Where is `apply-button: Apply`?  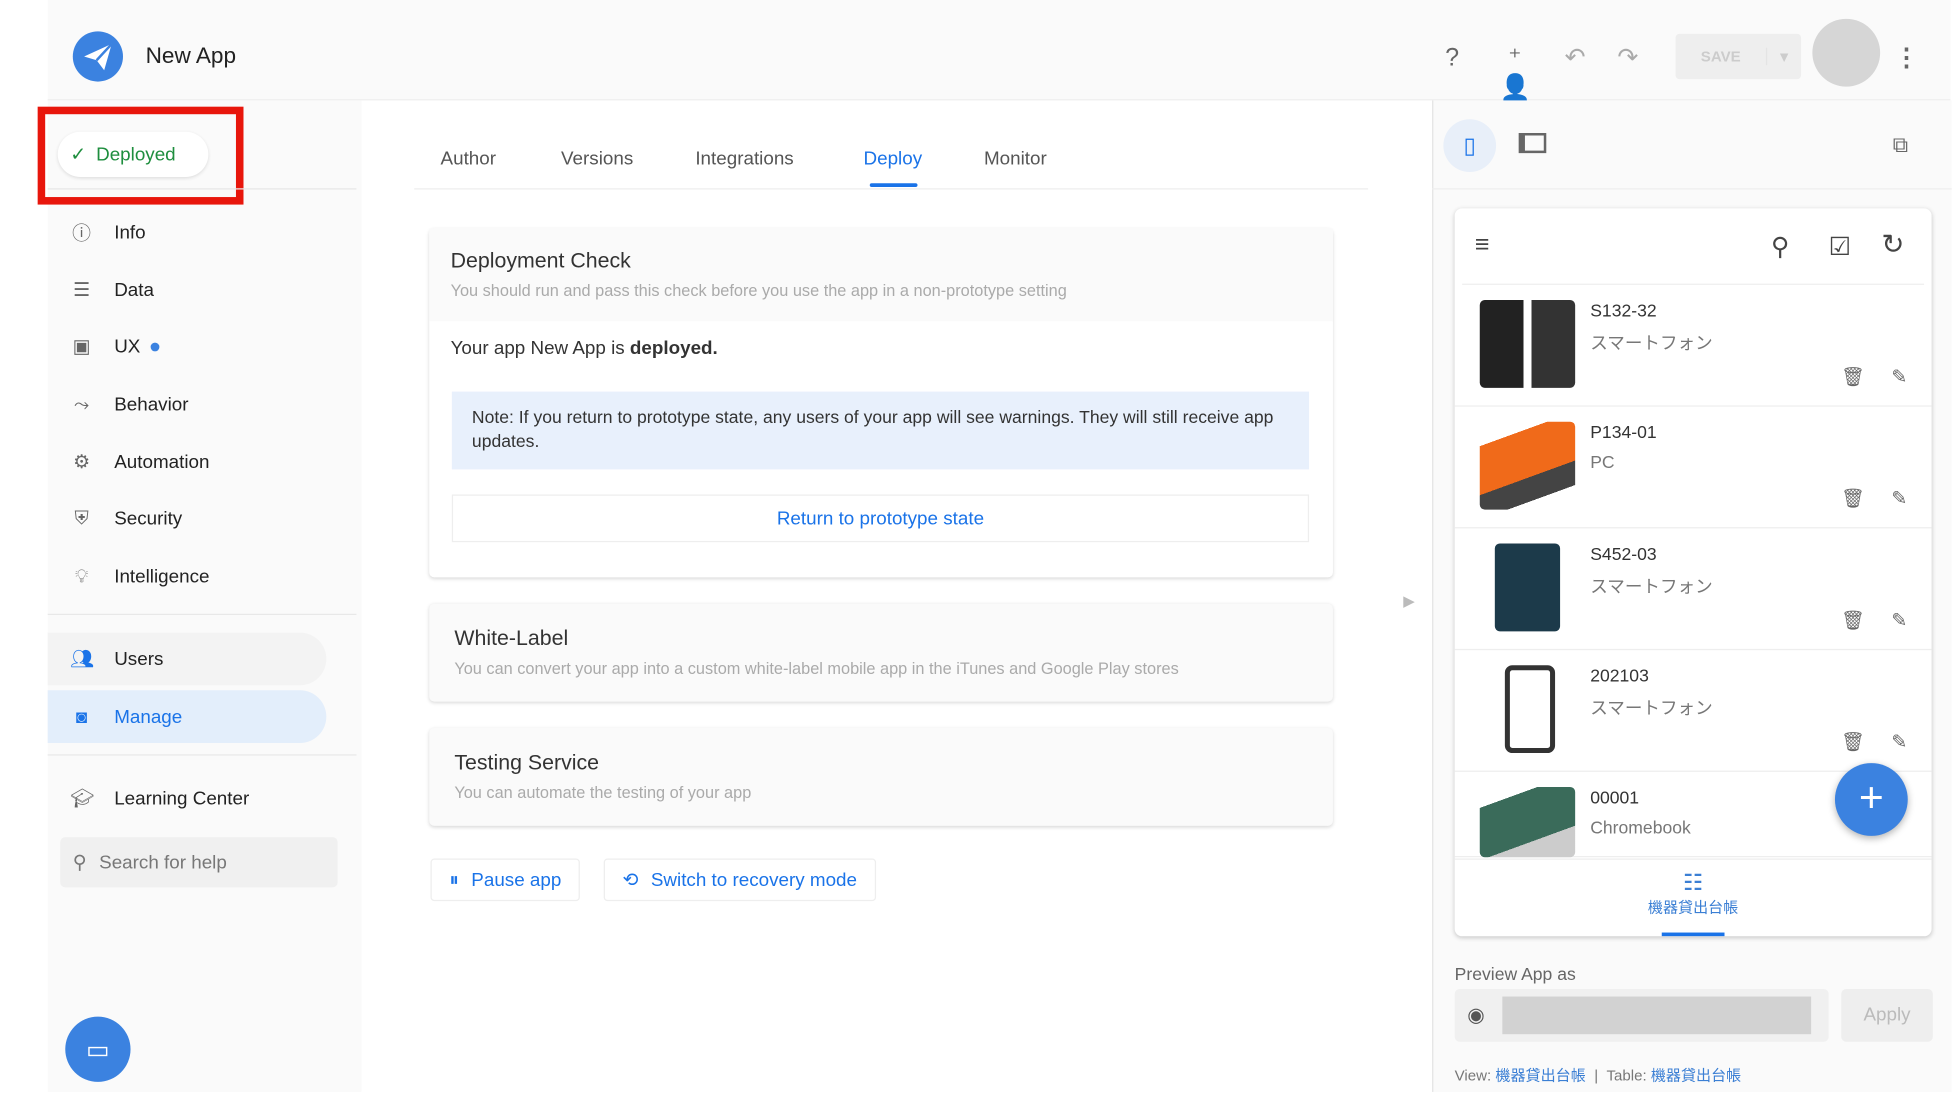 apply-button: Apply is located at coordinates (1887, 1015).